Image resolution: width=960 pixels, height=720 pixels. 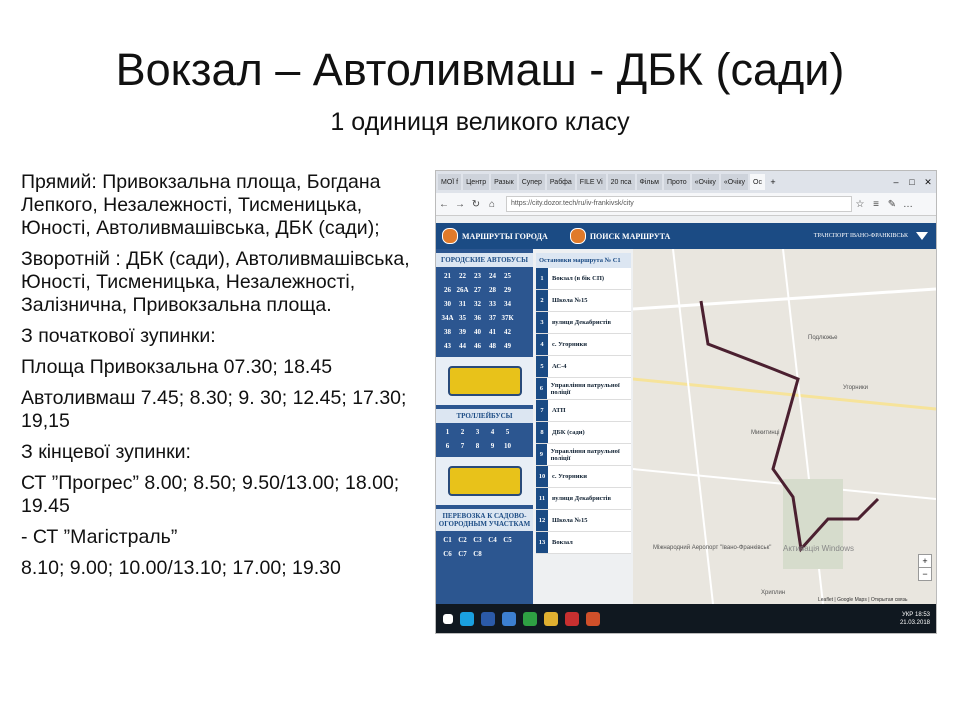 What do you see at coordinates (477, 346) in the screenshot?
I see `route-number: 46` at bounding box center [477, 346].